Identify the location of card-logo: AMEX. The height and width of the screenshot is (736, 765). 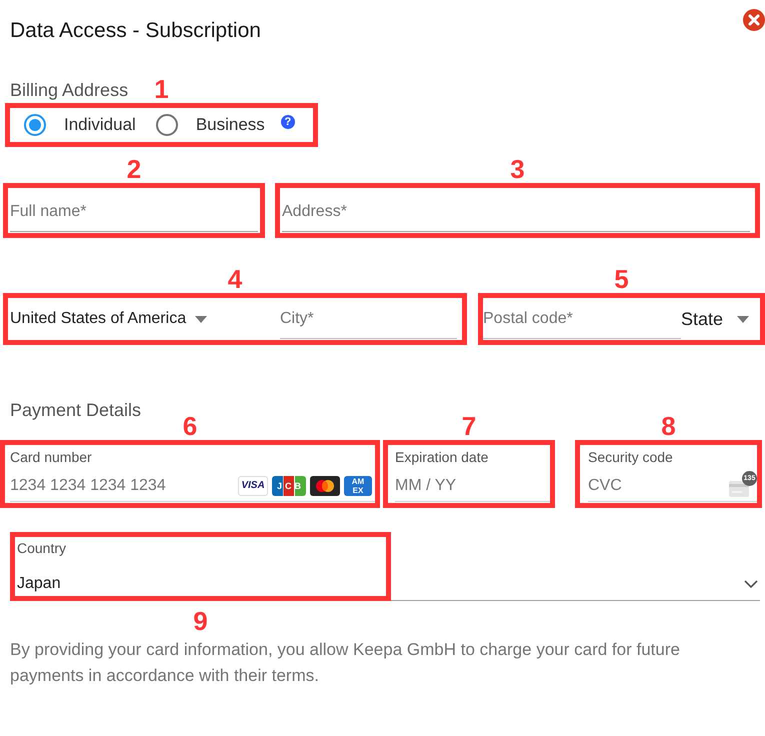
(358, 486).